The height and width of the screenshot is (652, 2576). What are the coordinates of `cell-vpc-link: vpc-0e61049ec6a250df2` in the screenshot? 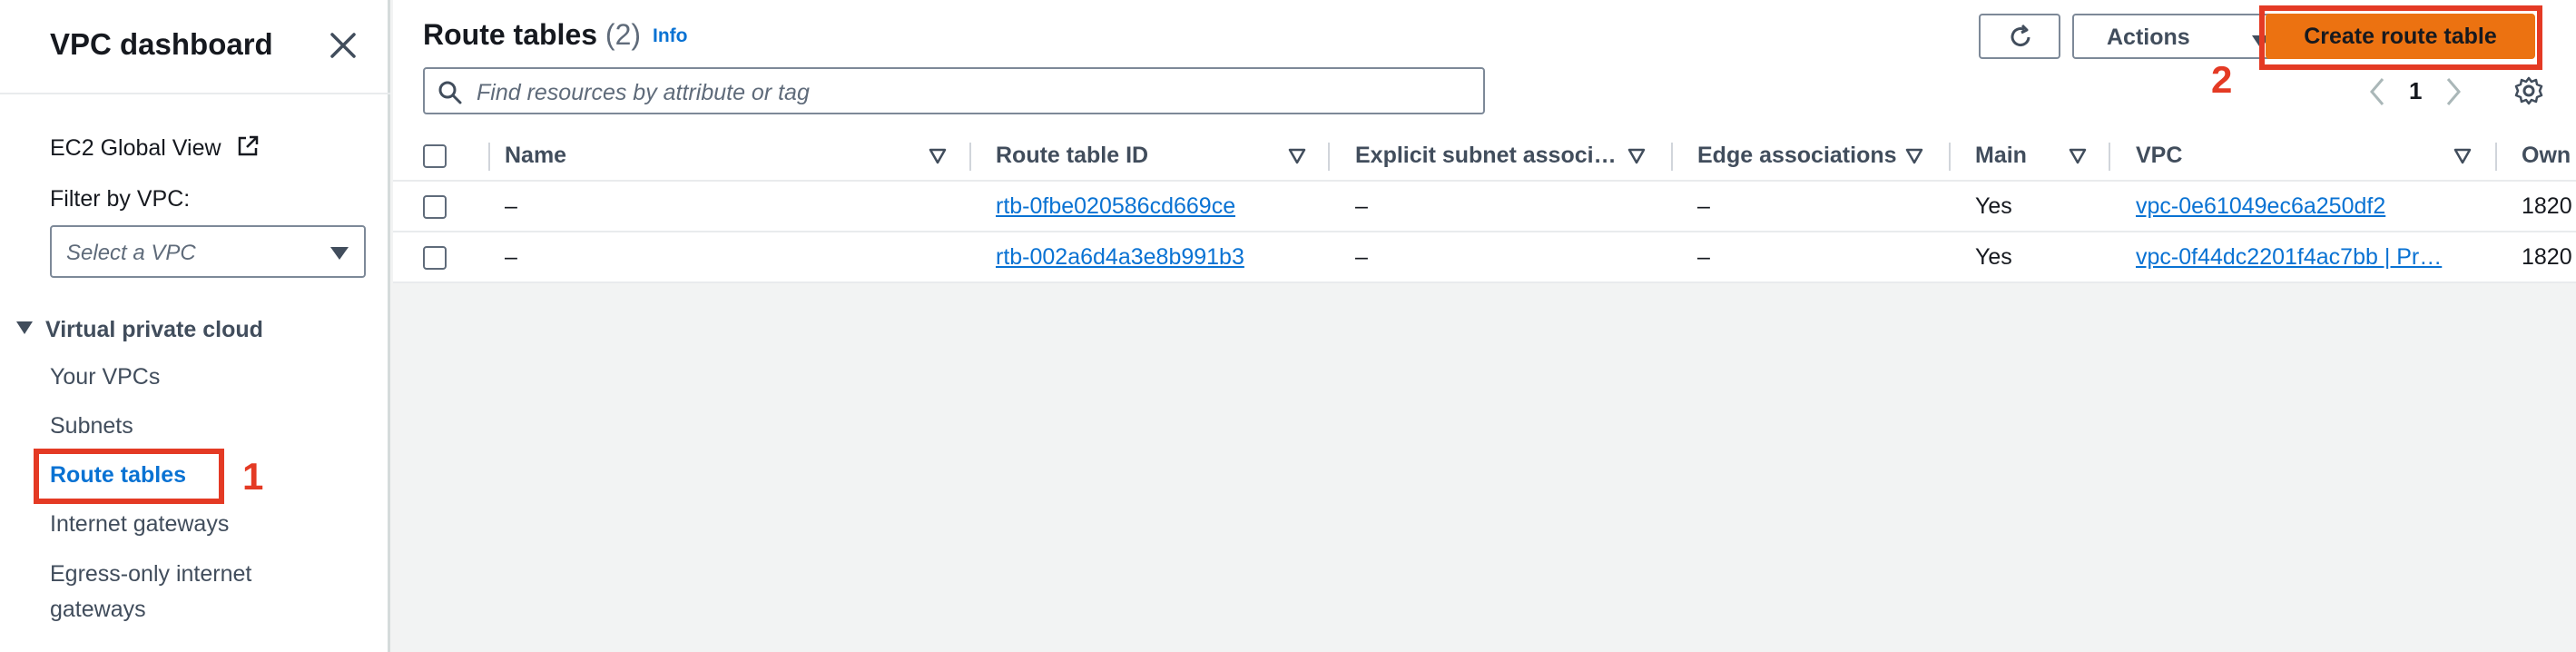 It's located at (2308, 206).